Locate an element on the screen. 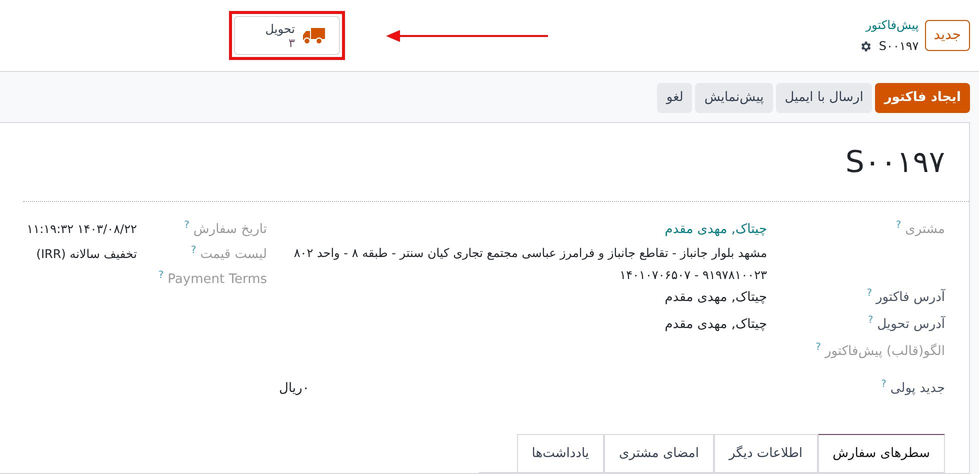 Image resolution: width=979 pixels, height=474 pixels. field-label: آدرس فاکتور is located at coordinates (910, 297).